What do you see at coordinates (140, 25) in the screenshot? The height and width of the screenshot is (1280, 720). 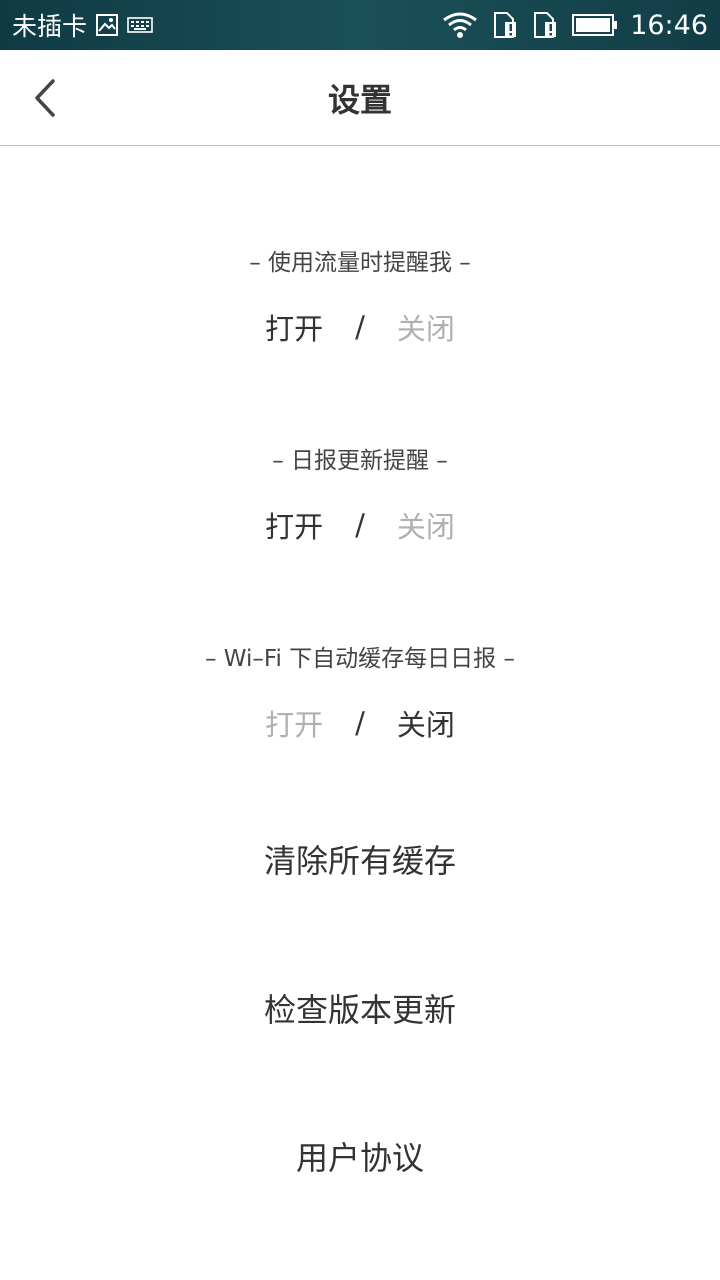 I see `keyboard-icon` at bounding box center [140, 25].